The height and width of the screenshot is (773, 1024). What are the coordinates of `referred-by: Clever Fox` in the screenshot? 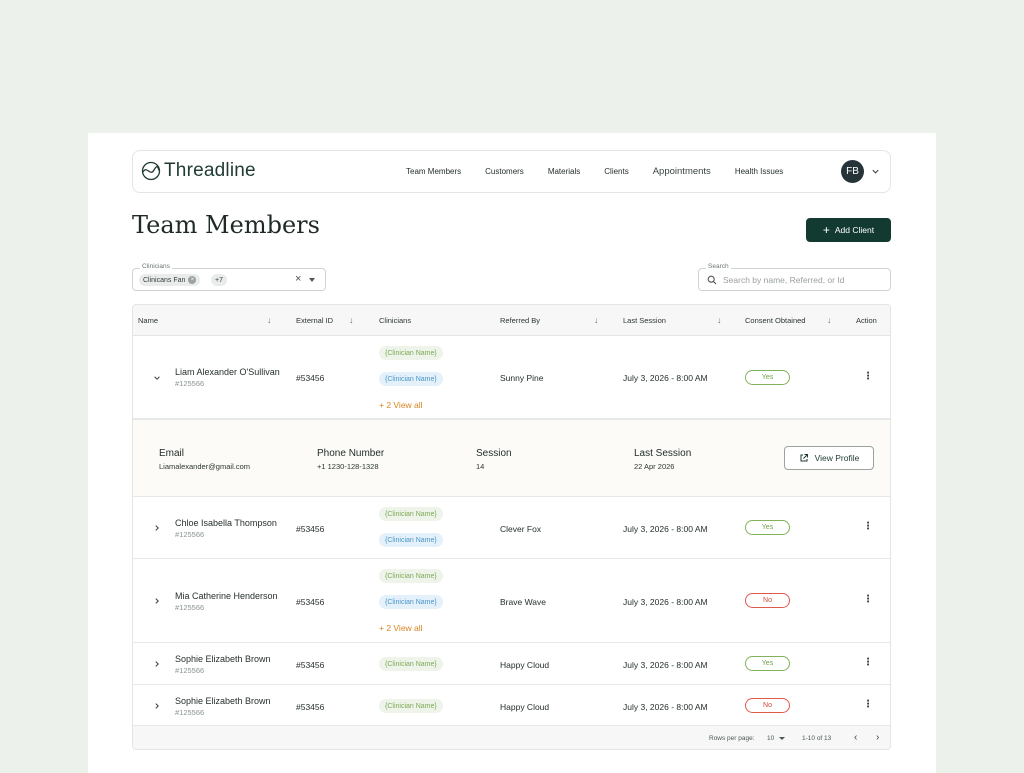 It's located at (521, 529).